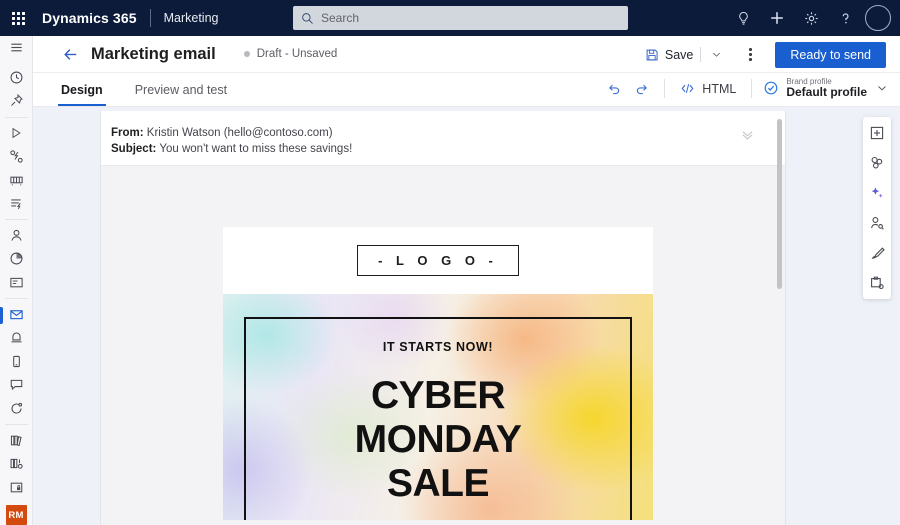 The width and height of the screenshot is (900, 525). I want to click on arrow-left-icon, so click(69, 54).